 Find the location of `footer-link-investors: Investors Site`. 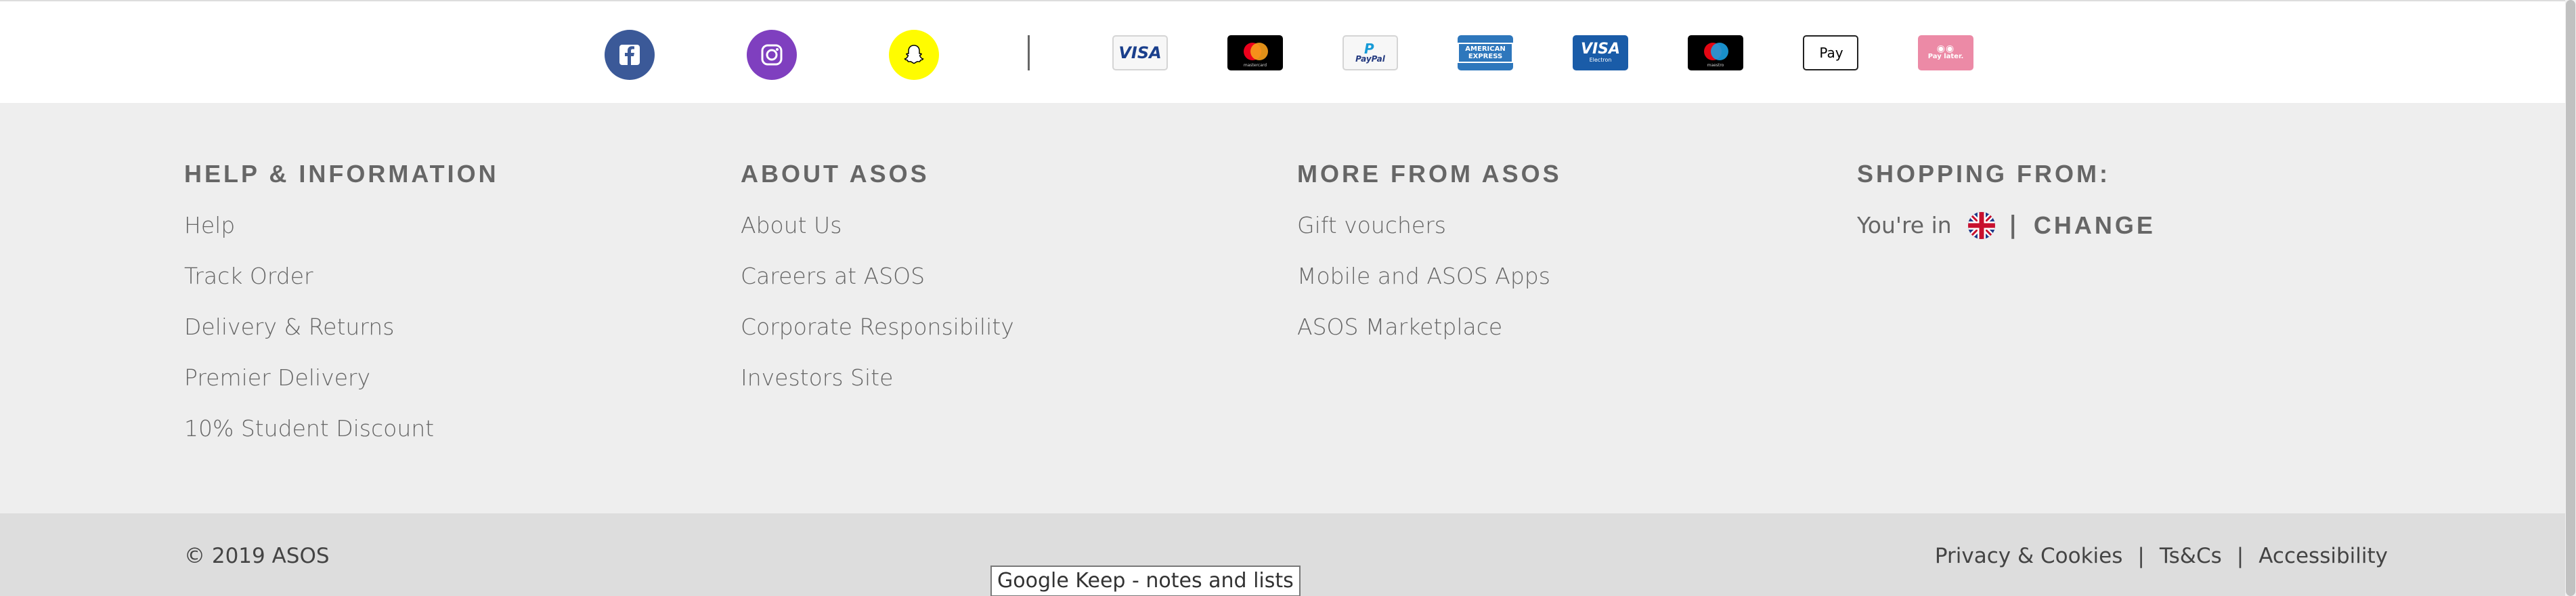

footer-link-investors: Investors Site is located at coordinates (877, 378).